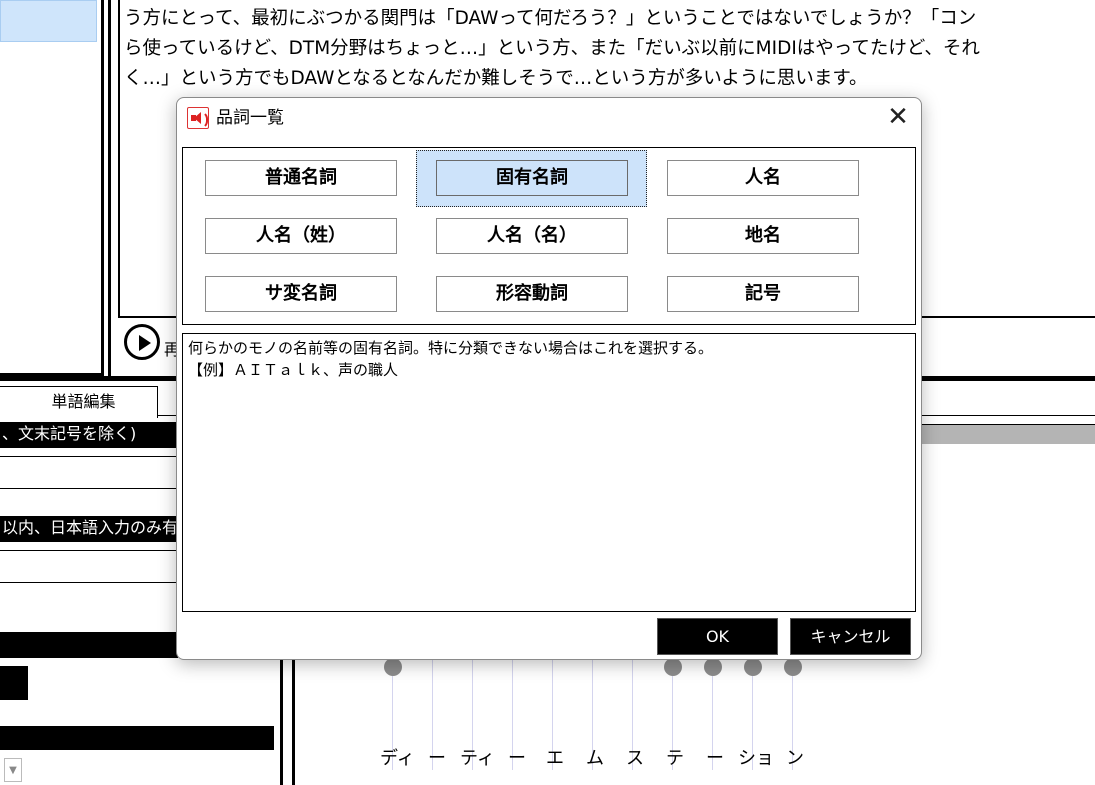 The image size is (1095, 785). Describe the element at coordinates (79, 402) in the screenshot. I see `tab-word-edit: 単語編集` at that location.